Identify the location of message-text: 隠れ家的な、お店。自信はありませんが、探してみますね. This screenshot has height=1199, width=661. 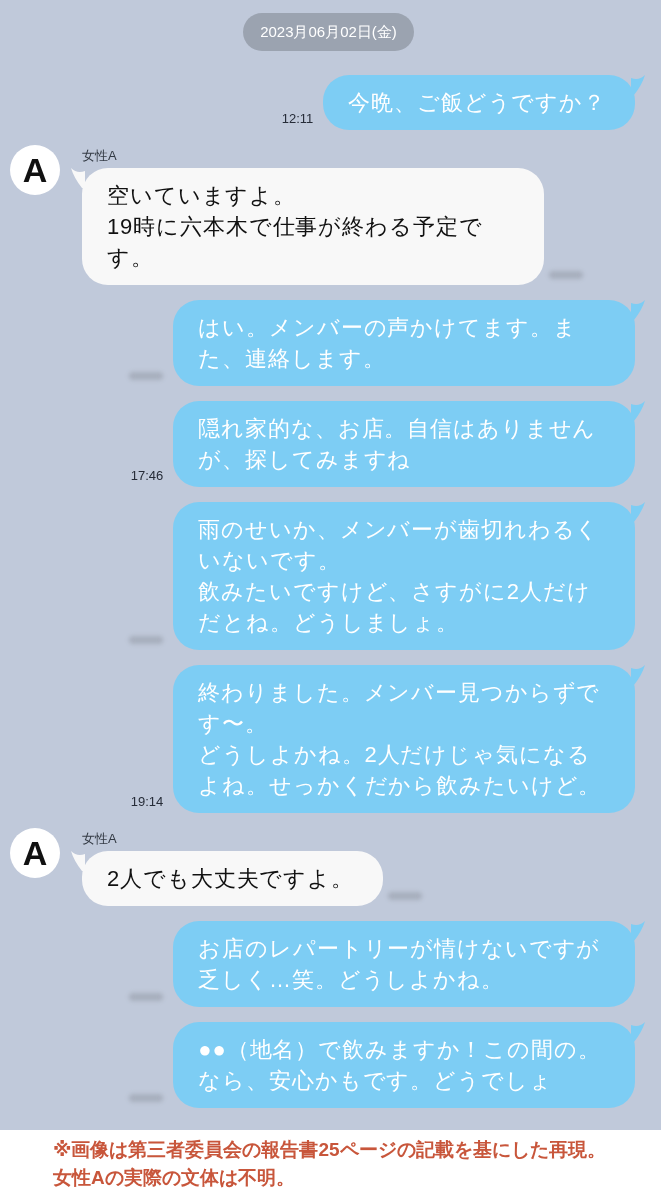
(398, 444).